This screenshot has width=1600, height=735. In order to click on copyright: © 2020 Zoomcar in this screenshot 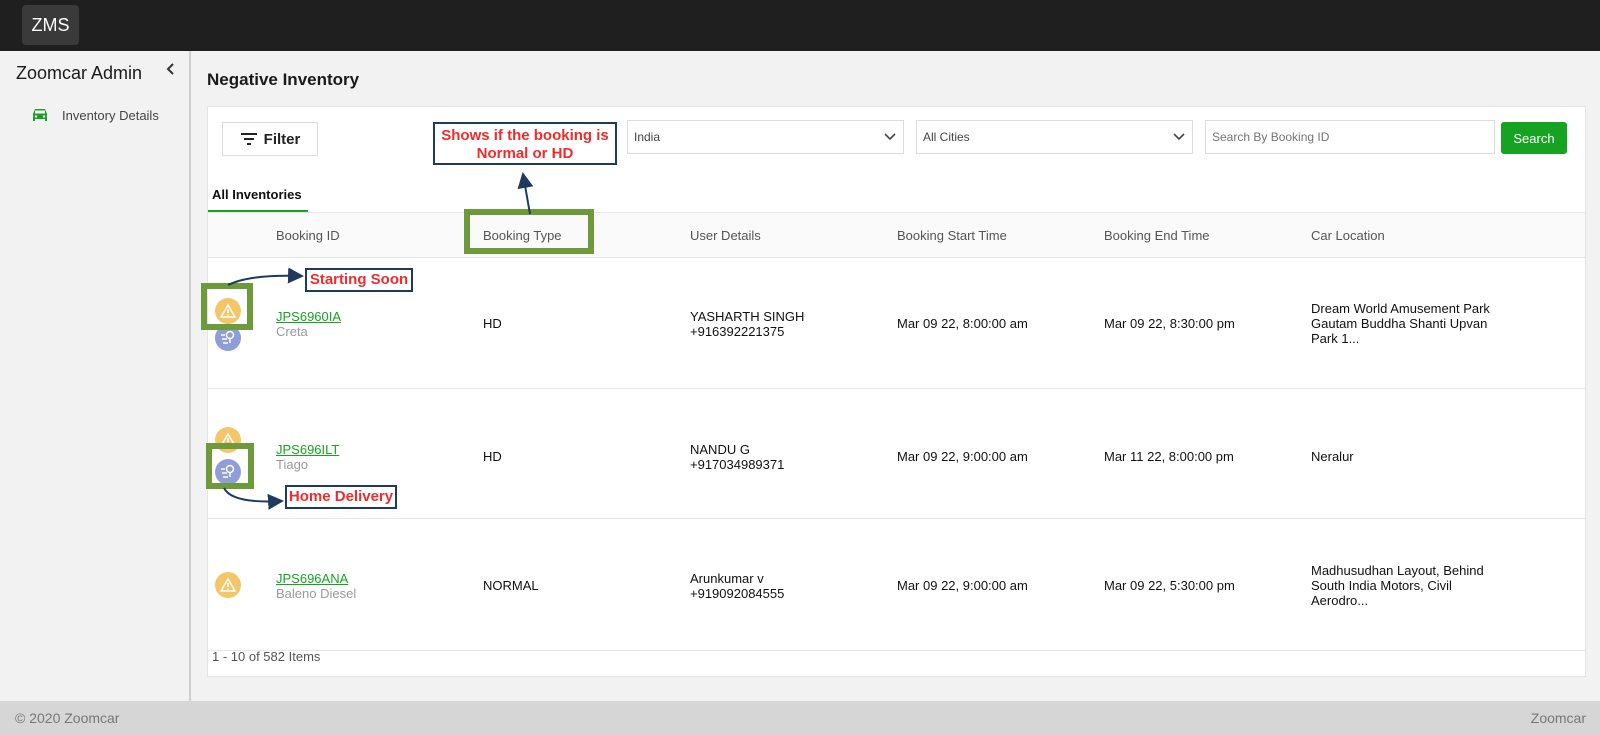, I will do `click(67, 718)`.